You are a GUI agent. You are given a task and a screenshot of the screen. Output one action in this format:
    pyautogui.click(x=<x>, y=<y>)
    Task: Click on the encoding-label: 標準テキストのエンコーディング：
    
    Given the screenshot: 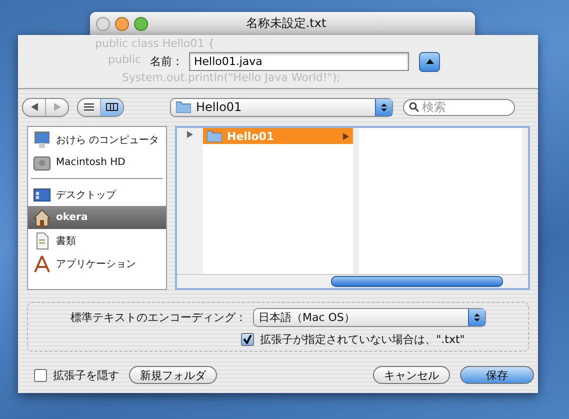 What is the action you would take?
    pyautogui.click(x=158, y=317)
    